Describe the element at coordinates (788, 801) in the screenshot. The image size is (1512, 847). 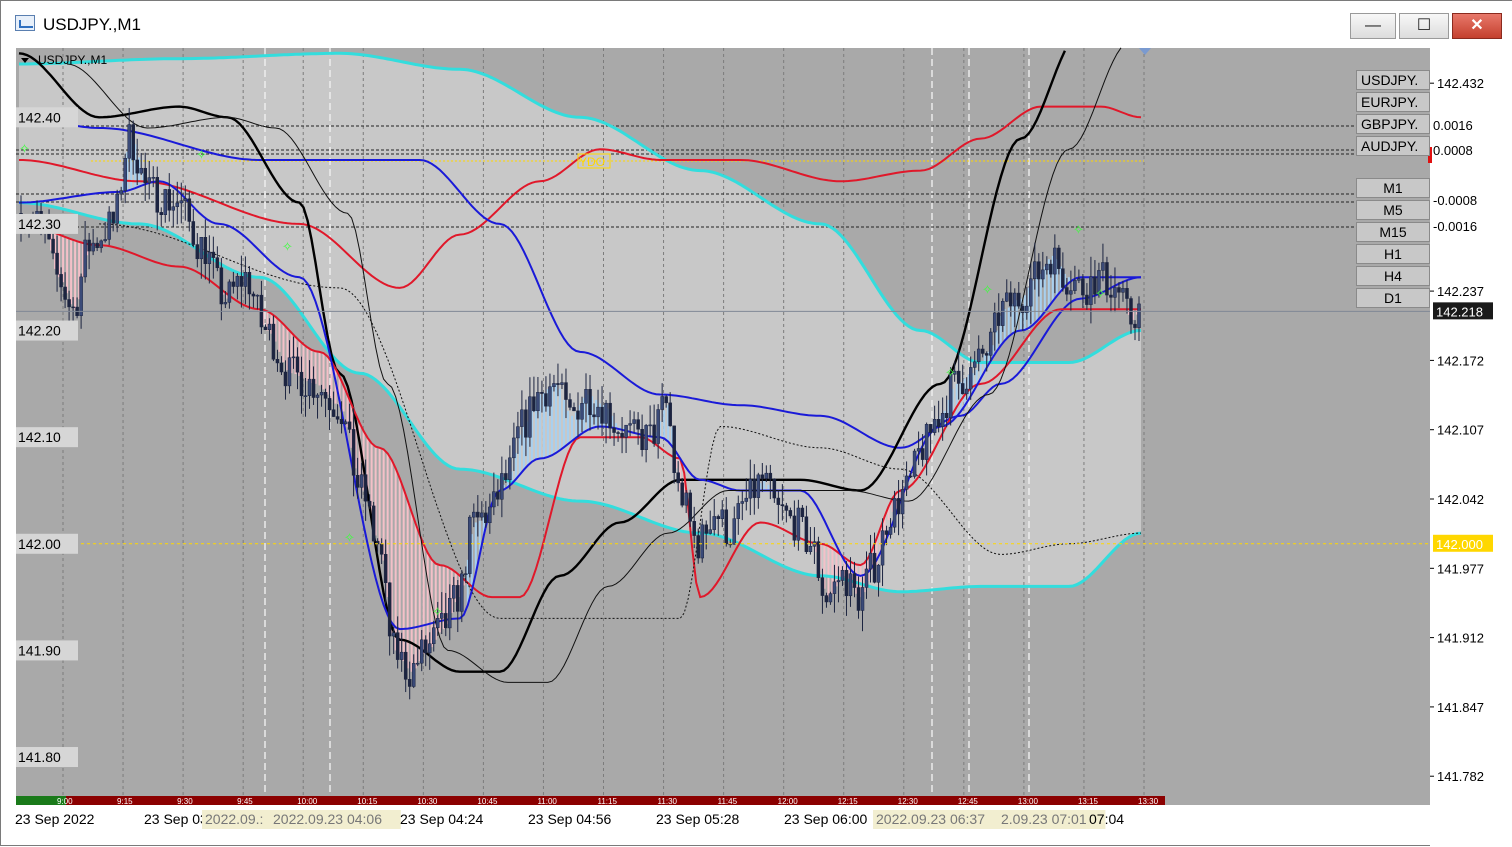
I see `session-tick-label: 12:00` at that location.